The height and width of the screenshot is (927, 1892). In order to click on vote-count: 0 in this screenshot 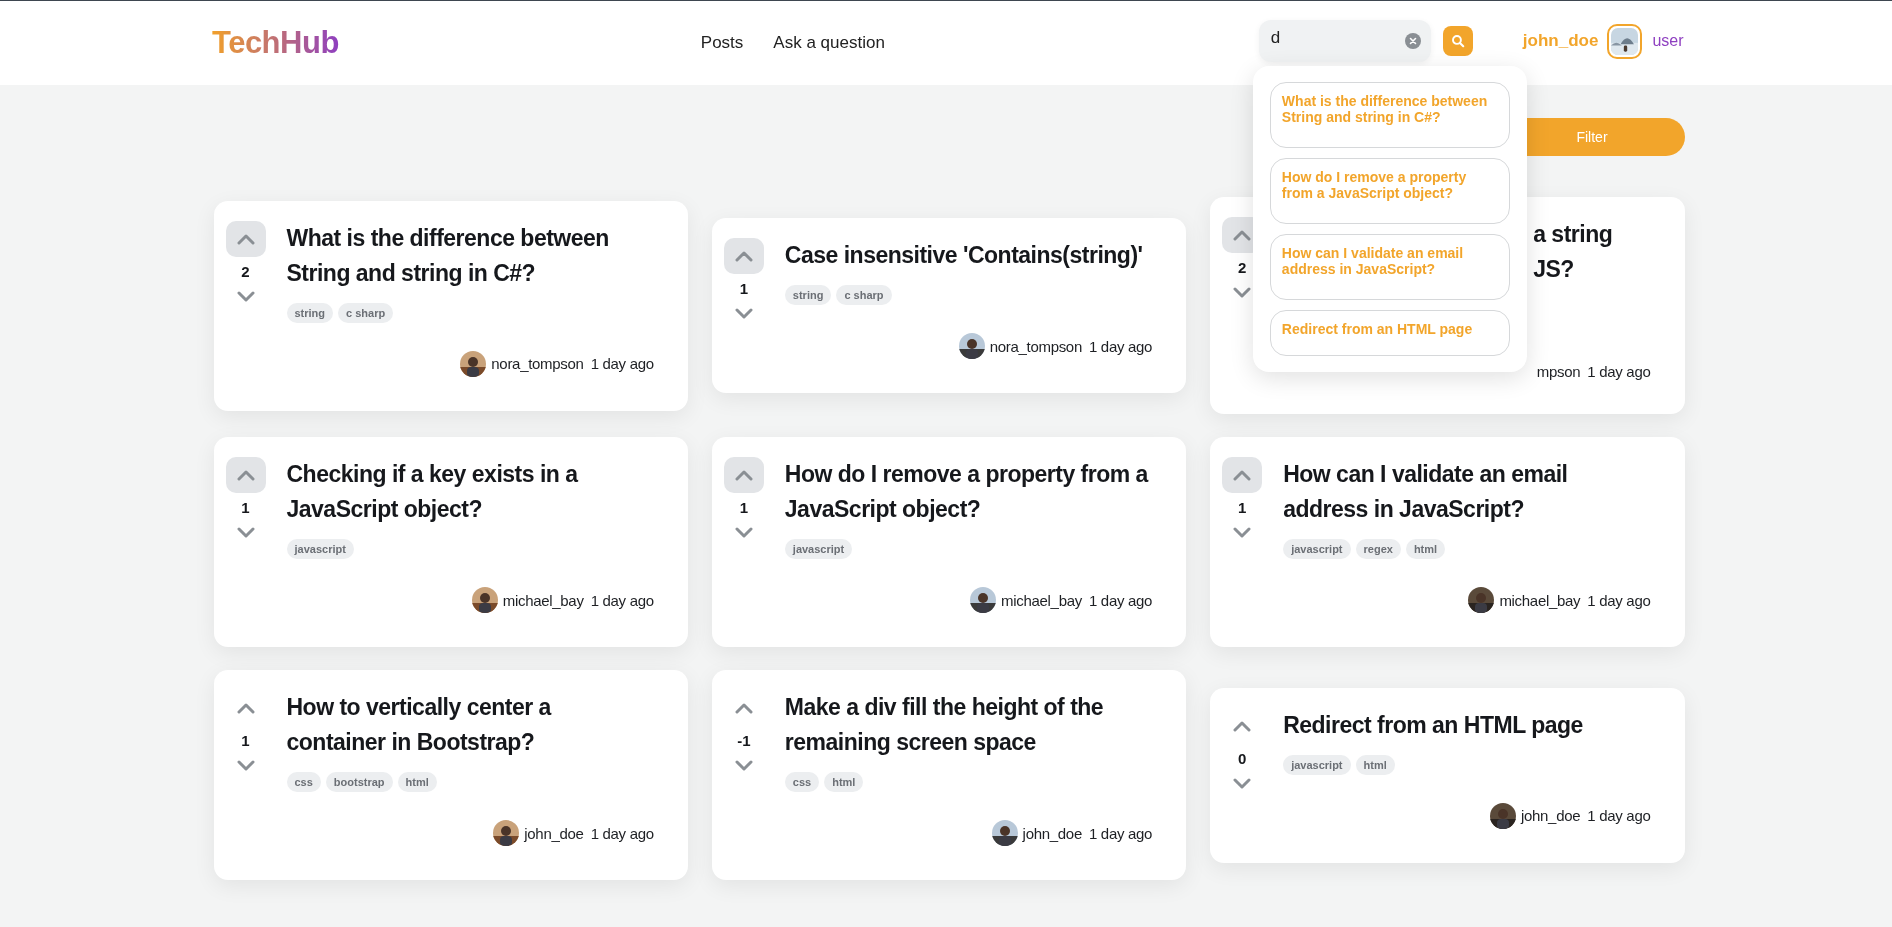, I will do `click(1242, 758)`.